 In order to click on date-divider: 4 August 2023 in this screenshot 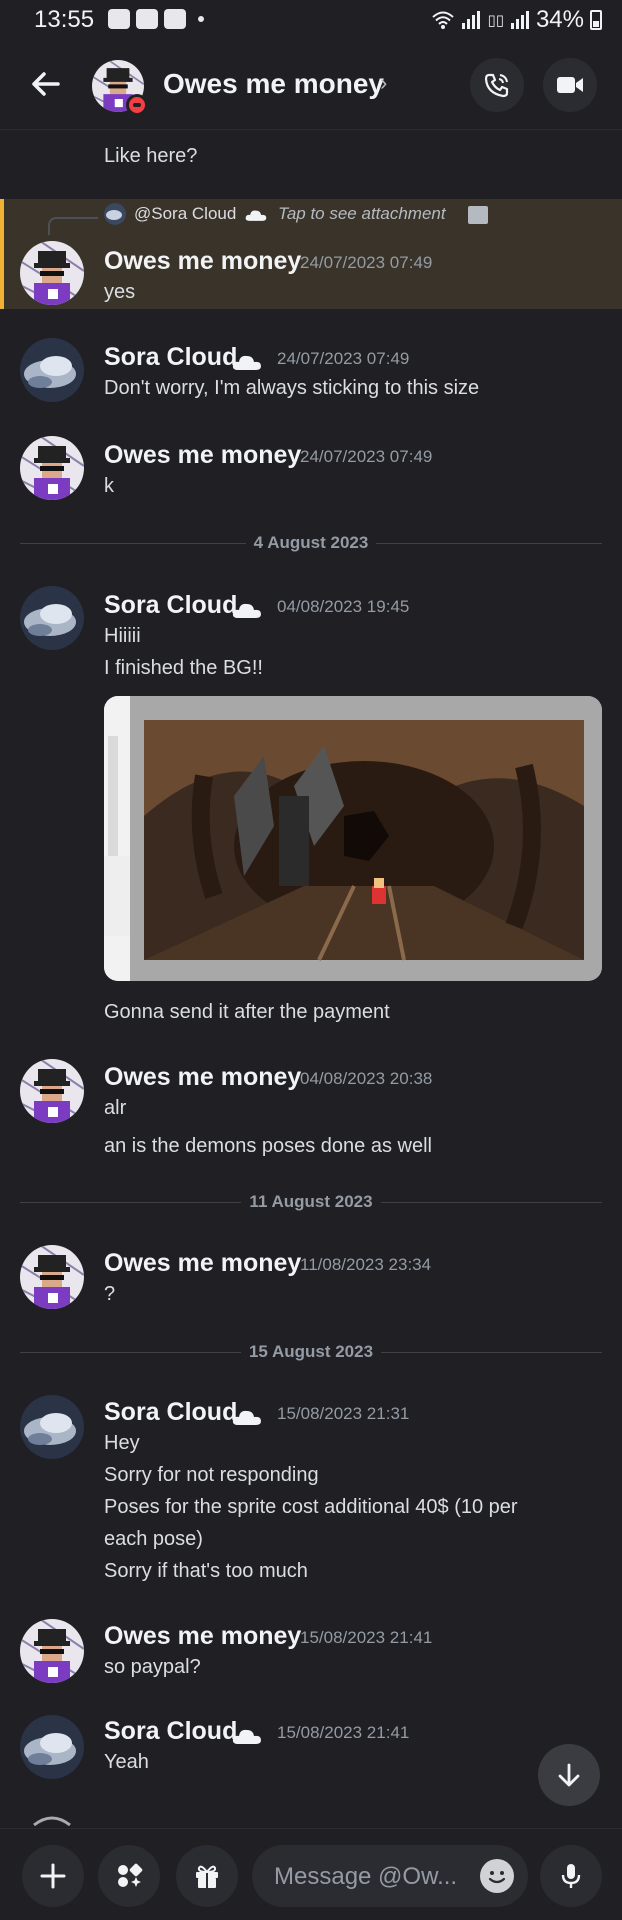, I will do `click(311, 543)`.